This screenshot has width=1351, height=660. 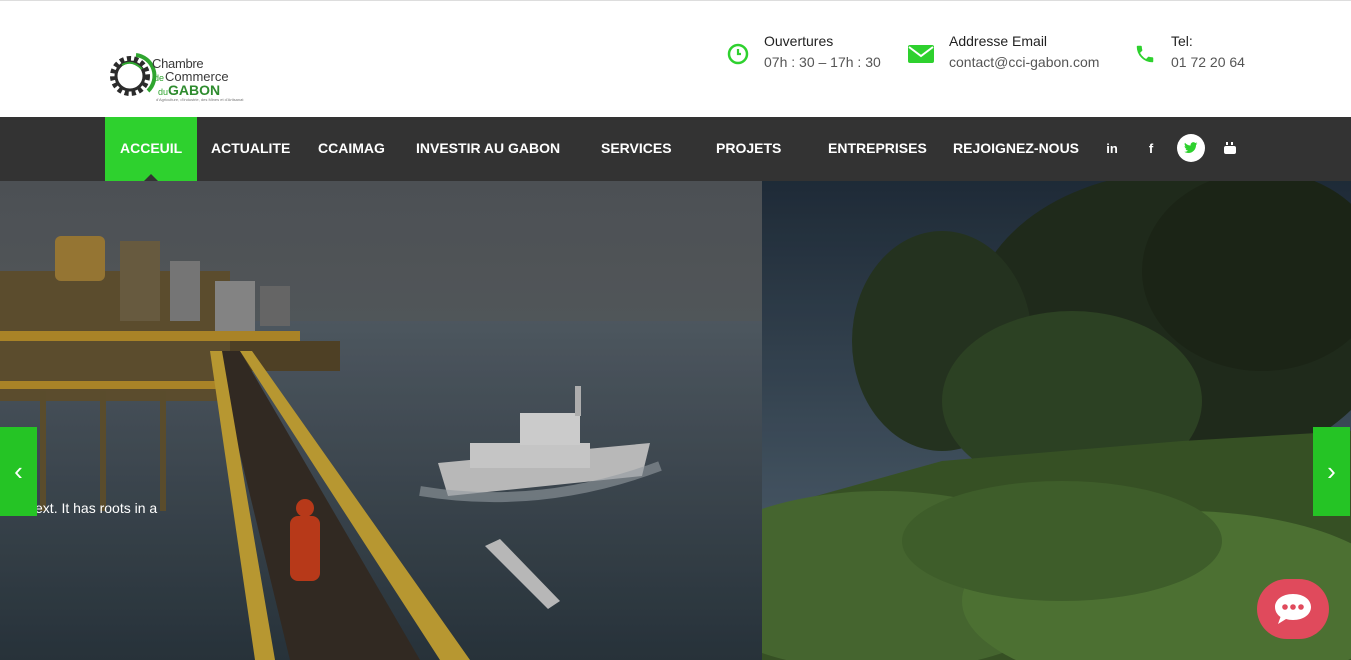 I want to click on logo-de: de, so click(x=159, y=78).